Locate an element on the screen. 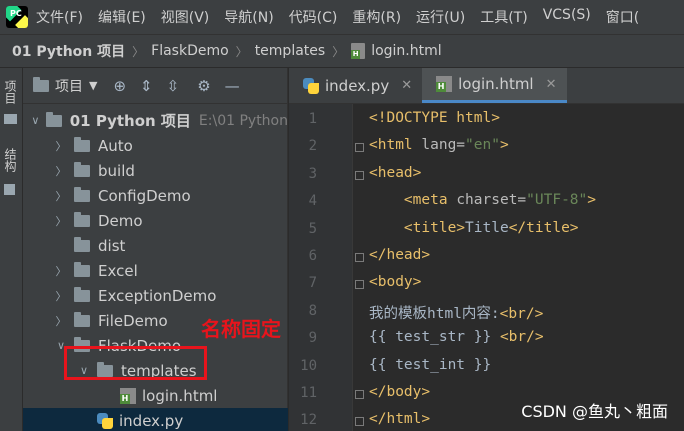 The height and width of the screenshot is (431, 684). tree-item: ∨ 01 Python 项目 E:\01 Python is located at coordinates (155, 120).